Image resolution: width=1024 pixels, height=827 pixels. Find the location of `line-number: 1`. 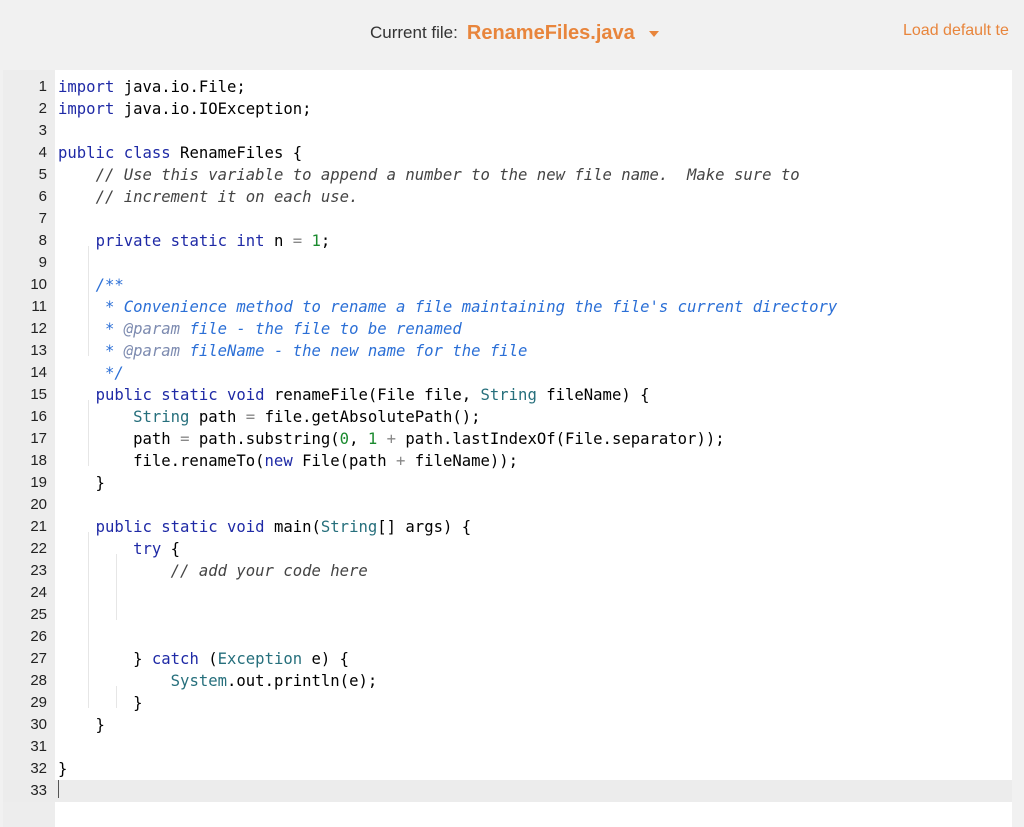

line-number: 1 is located at coordinates (42, 86).